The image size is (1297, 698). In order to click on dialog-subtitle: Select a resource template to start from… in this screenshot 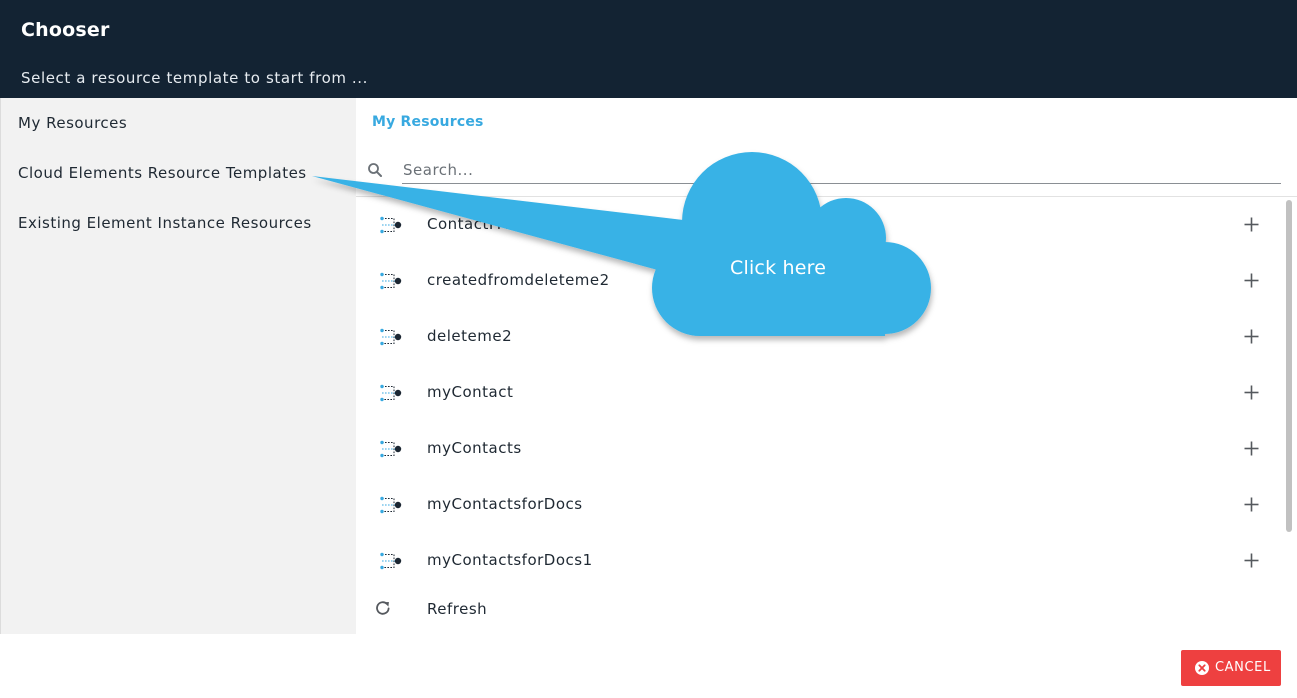, I will do `click(195, 78)`.